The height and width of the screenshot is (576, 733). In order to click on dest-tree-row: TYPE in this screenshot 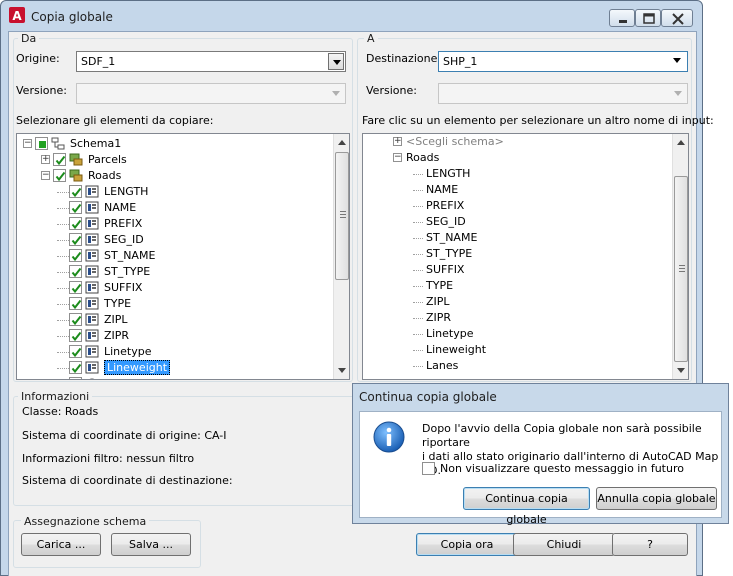, I will do `click(515, 286)`.